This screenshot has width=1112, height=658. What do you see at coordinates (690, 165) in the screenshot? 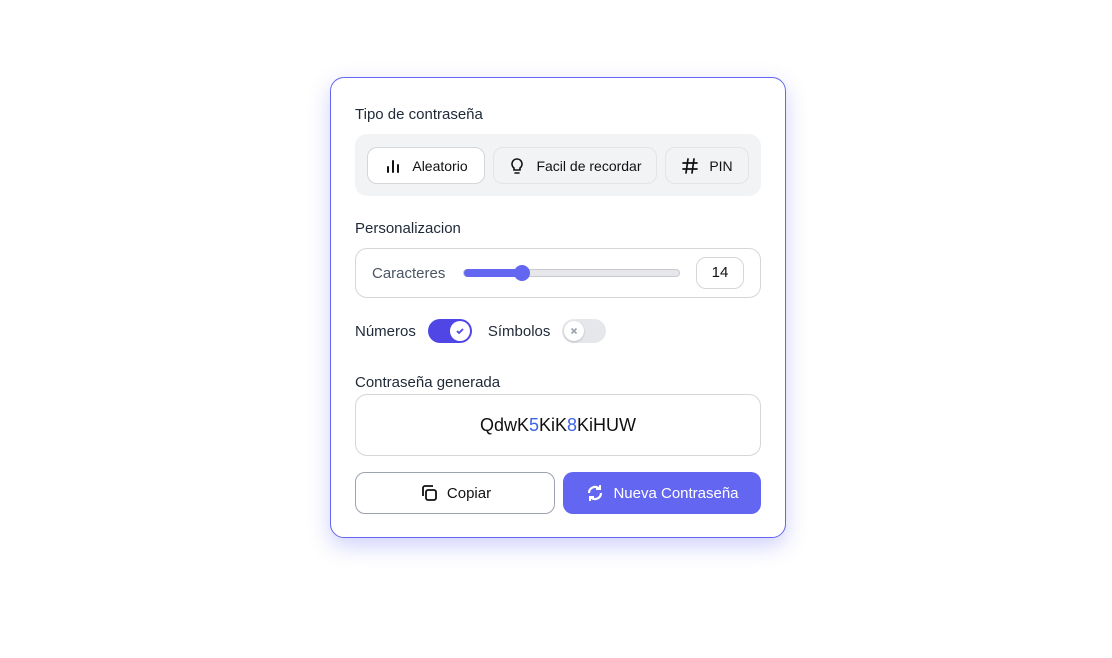
I see `hash-icon` at bounding box center [690, 165].